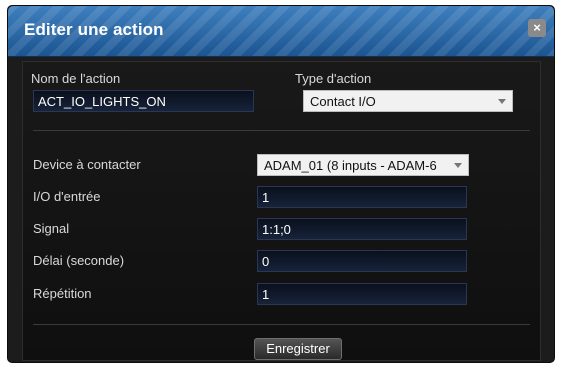 This screenshot has width=562, height=369. I want to click on dialog-titlebar: Editer une action ×, so click(281, 31).